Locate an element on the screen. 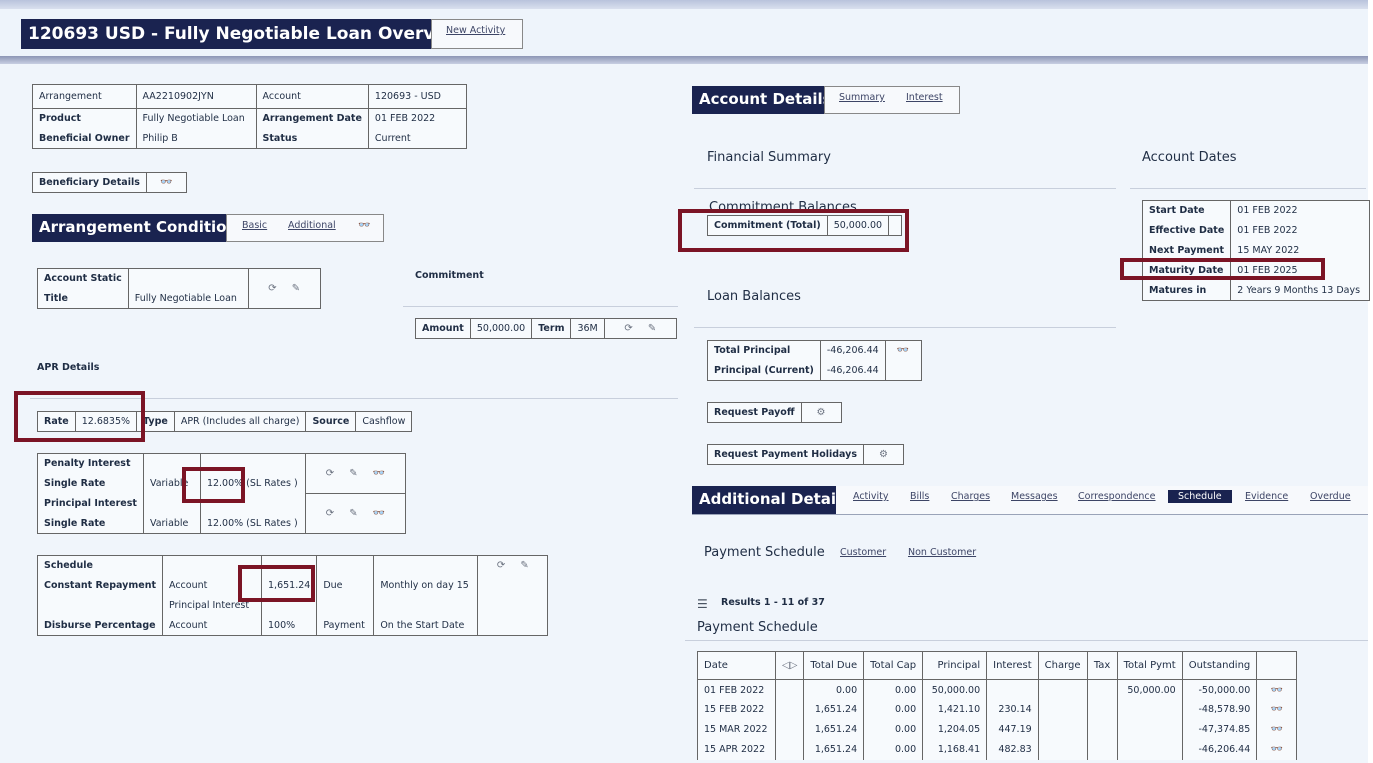 Image resolution: width=1373 pixels, height=763 pixels. tab-interest: Interest is located at coordinates (924, 97).